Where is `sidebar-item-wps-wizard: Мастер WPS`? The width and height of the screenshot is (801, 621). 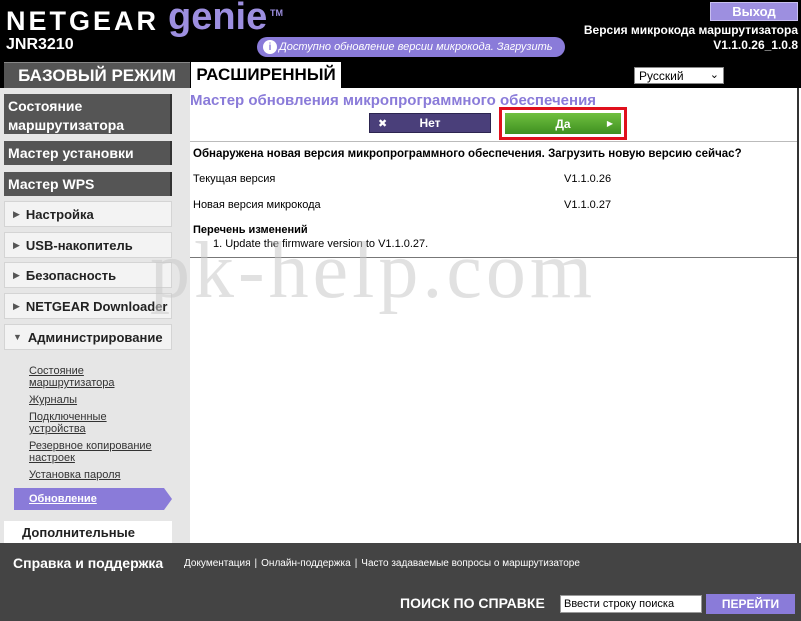
sidebar-item-wps-wizard: Мастер WPS is located at coordinates (88, 184).